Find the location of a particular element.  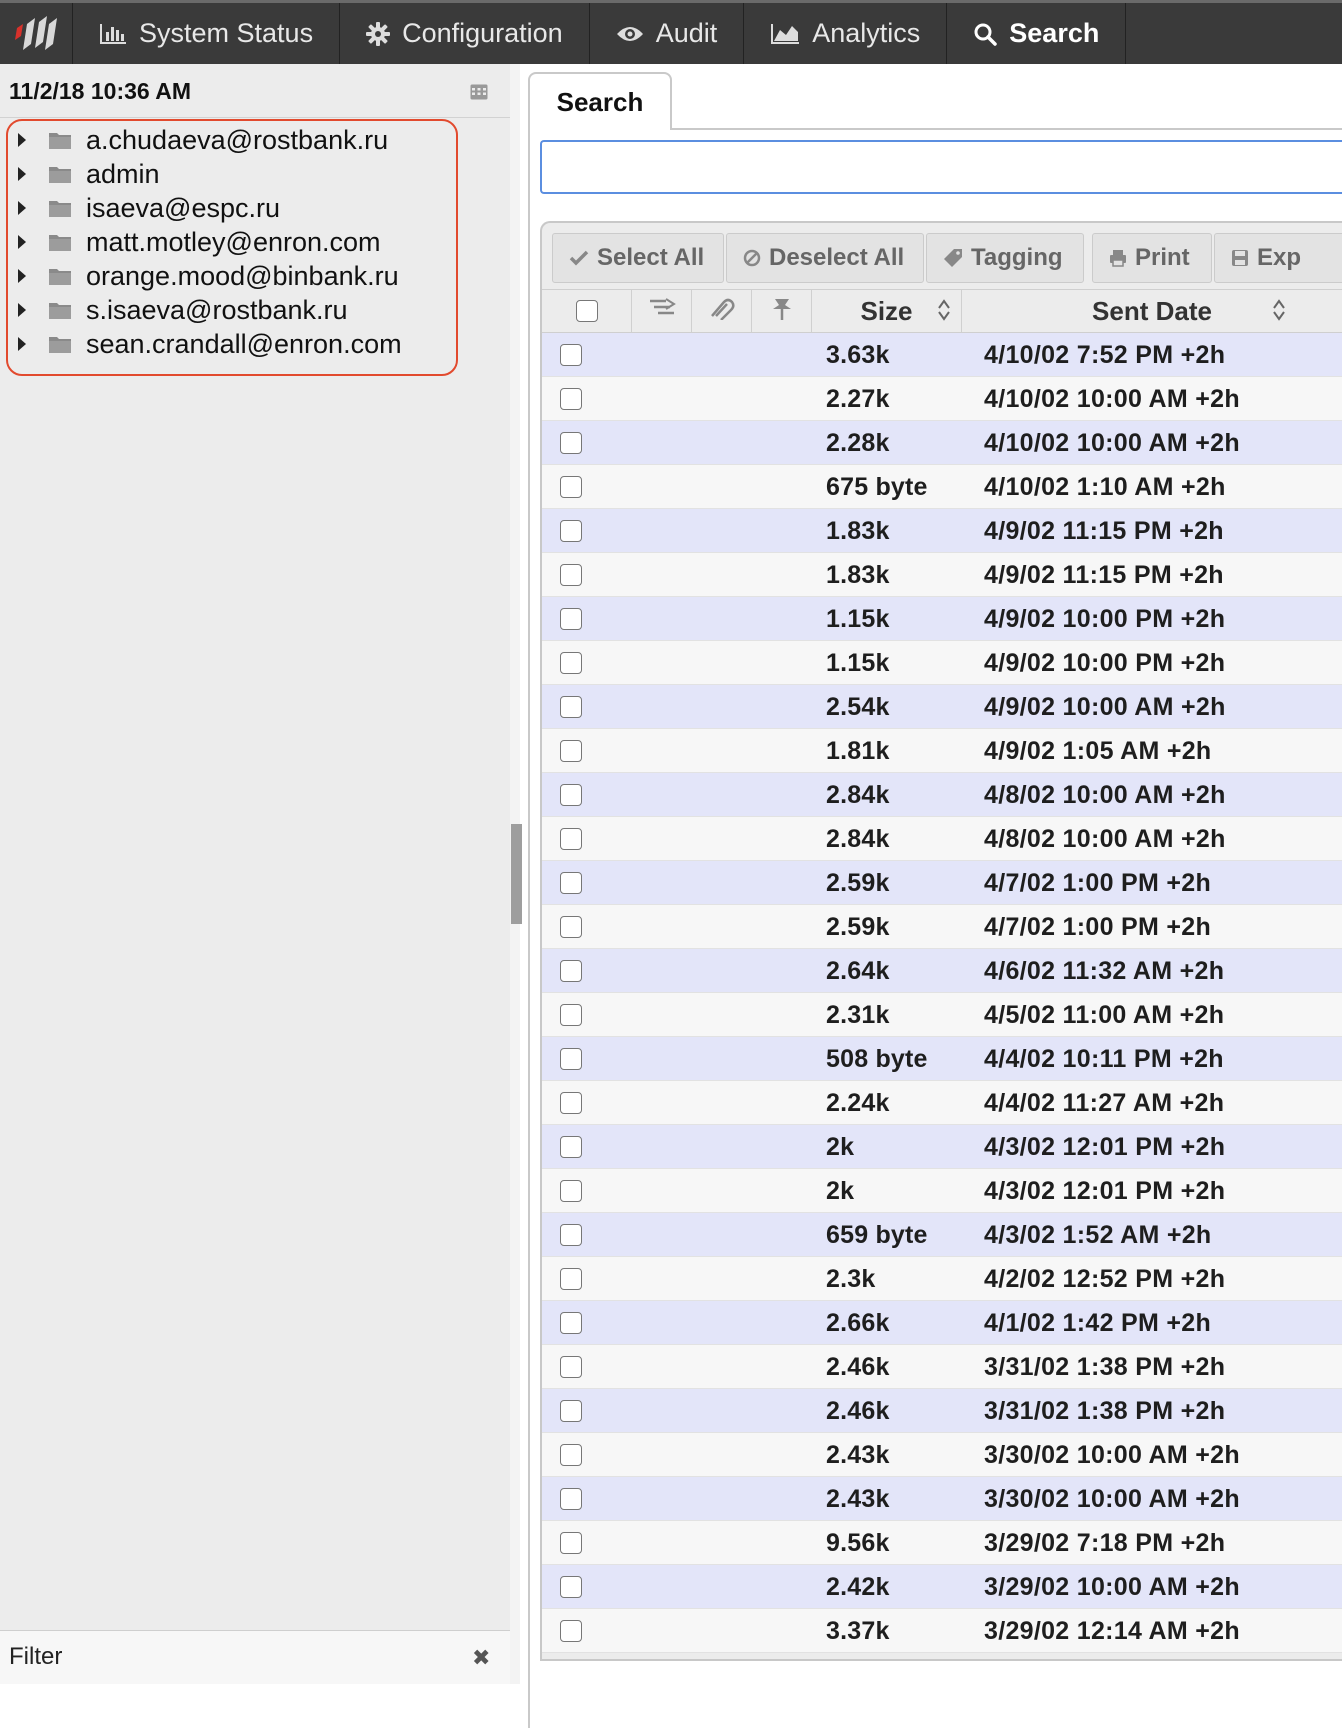

nav-audit: Audit is located at coordinates (667, 33).